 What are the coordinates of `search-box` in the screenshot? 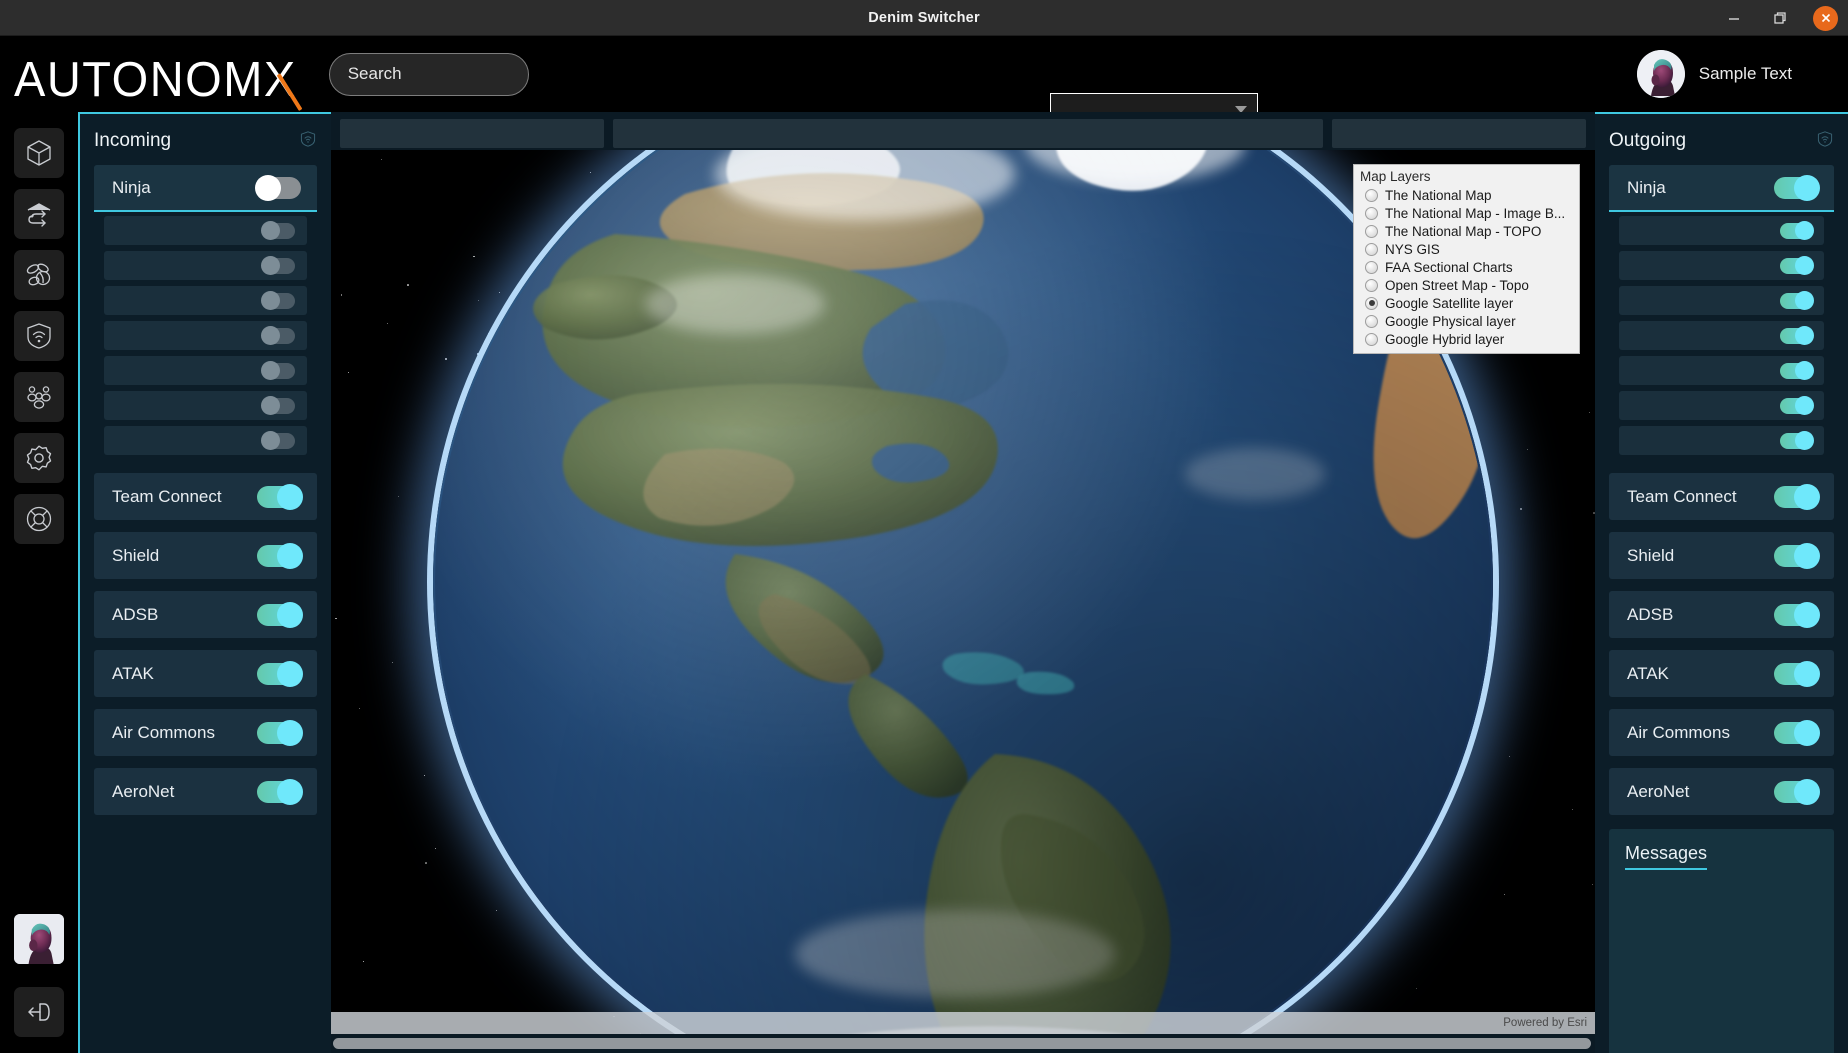 It's located at (428, 74).